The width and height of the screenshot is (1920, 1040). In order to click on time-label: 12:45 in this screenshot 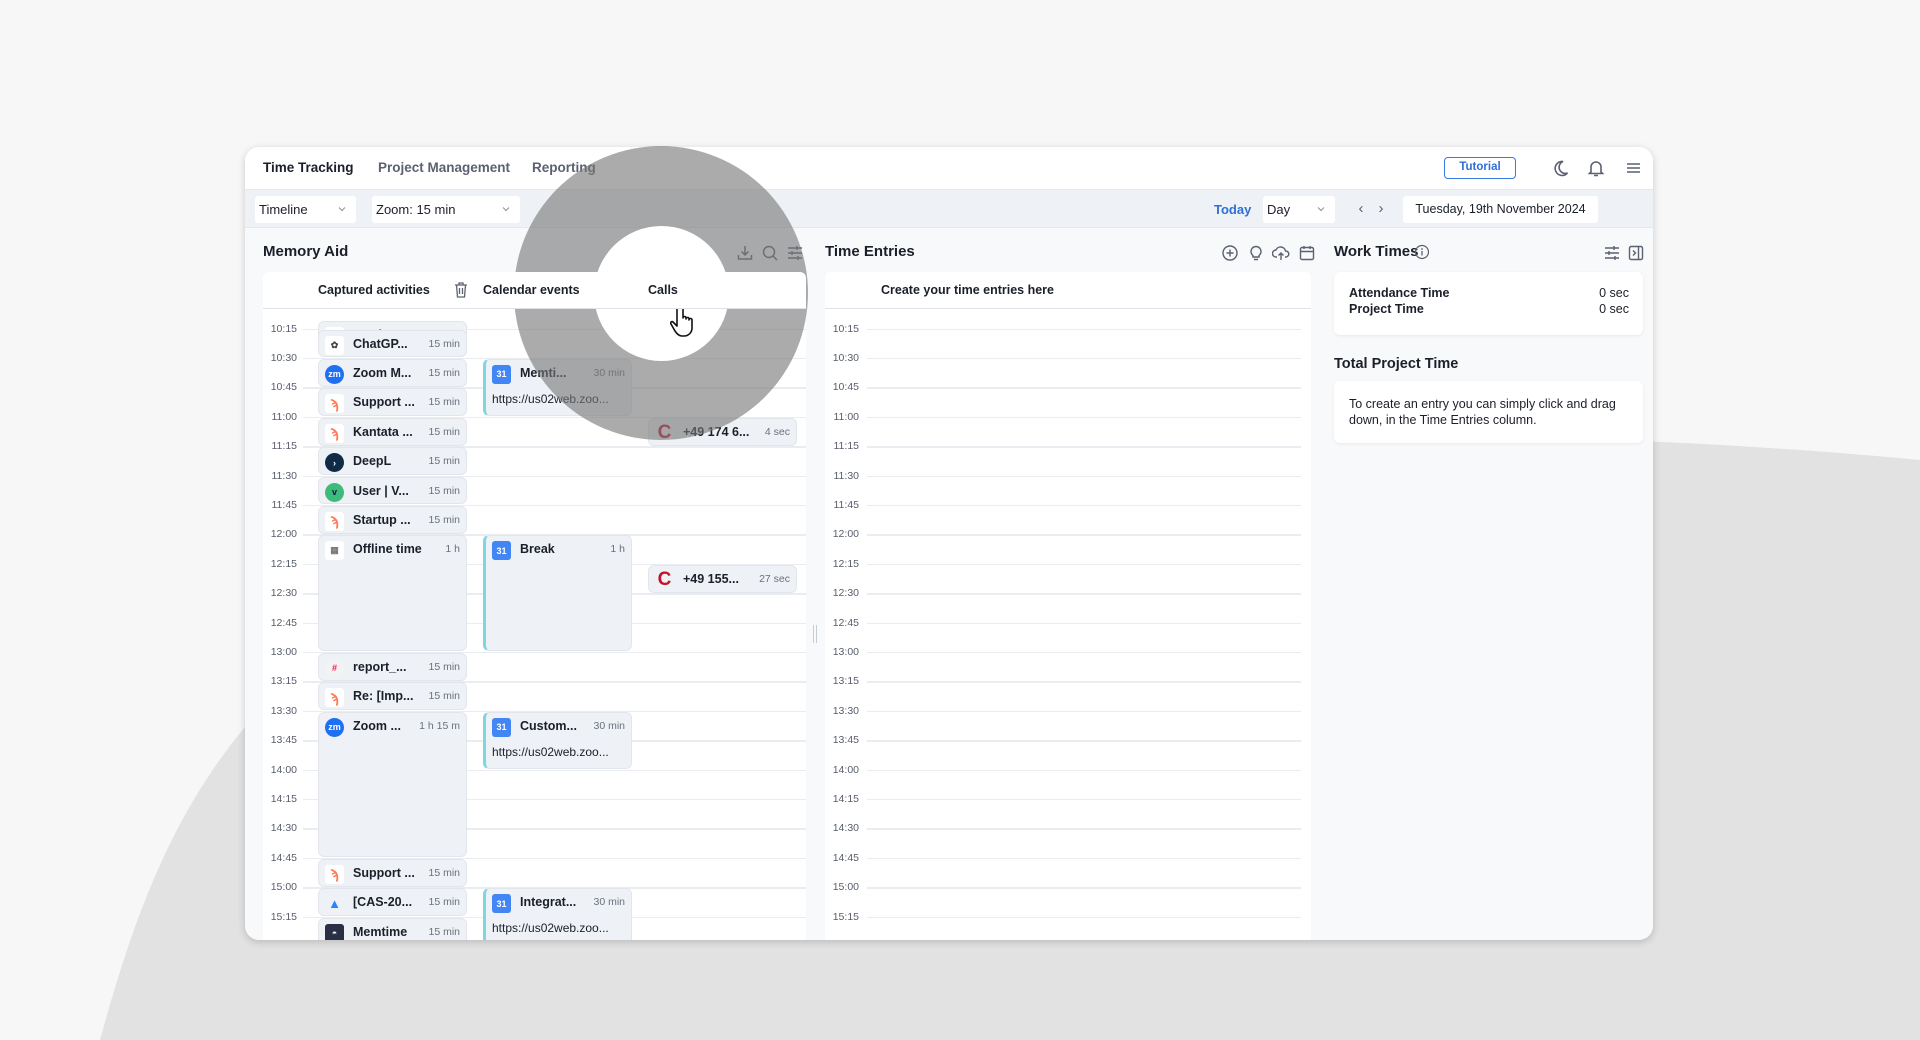, I will do `click(283, 622)`.